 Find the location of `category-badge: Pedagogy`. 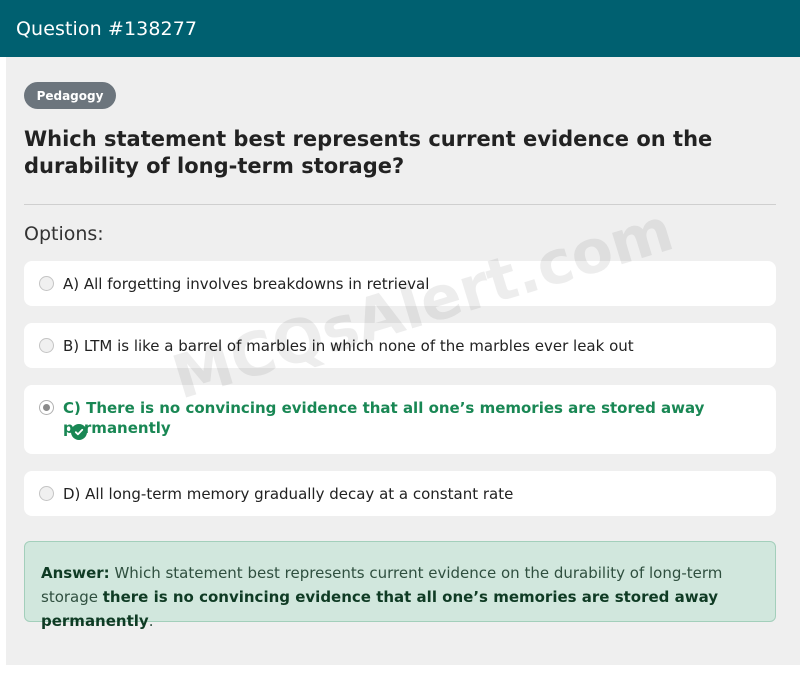

category-badge: Pedagogy is located at coordinates (70, 95).